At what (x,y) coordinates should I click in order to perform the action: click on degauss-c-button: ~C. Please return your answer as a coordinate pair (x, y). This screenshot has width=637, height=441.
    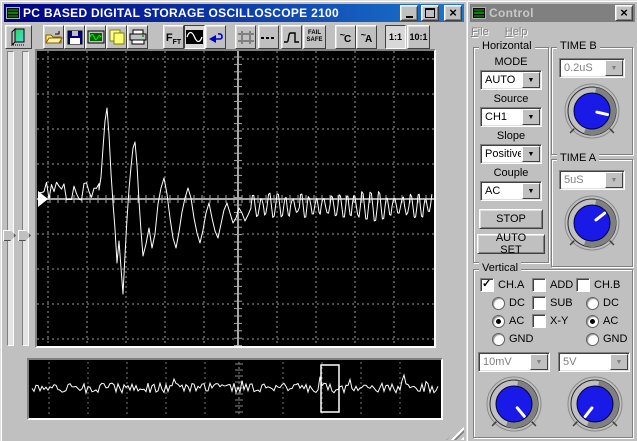
    Looking at the image, I should click on (345, 37).